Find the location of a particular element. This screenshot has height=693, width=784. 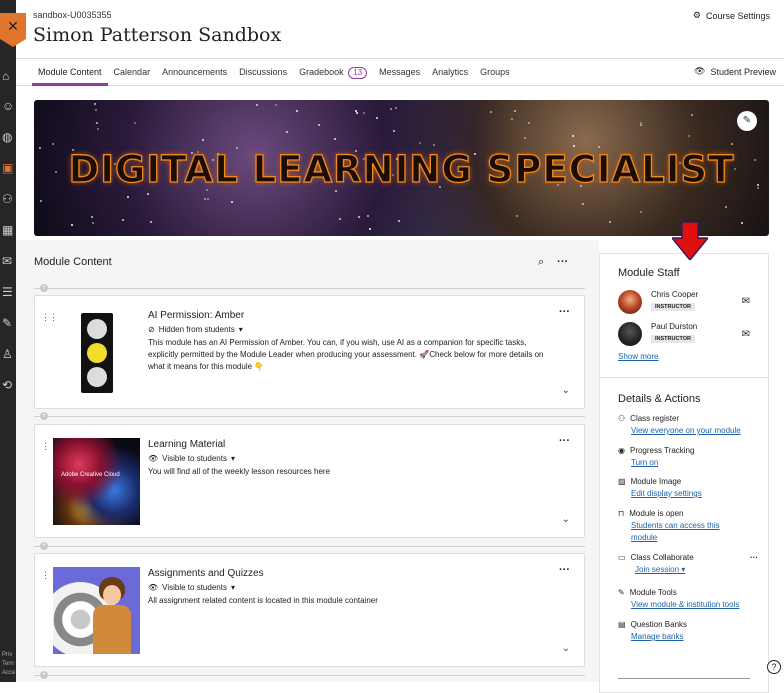

institution-icon: ⌂ is located at coordinates (8, 76).